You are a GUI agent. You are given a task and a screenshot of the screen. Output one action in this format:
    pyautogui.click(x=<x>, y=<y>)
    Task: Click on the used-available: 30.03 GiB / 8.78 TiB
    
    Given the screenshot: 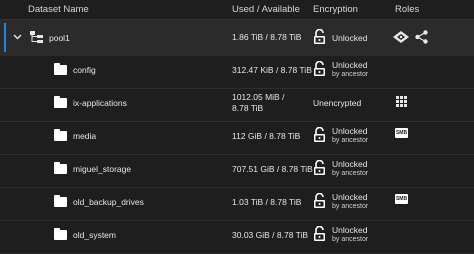 What is the action you would take?
    pyautogui.click(x=270, y=235)
    